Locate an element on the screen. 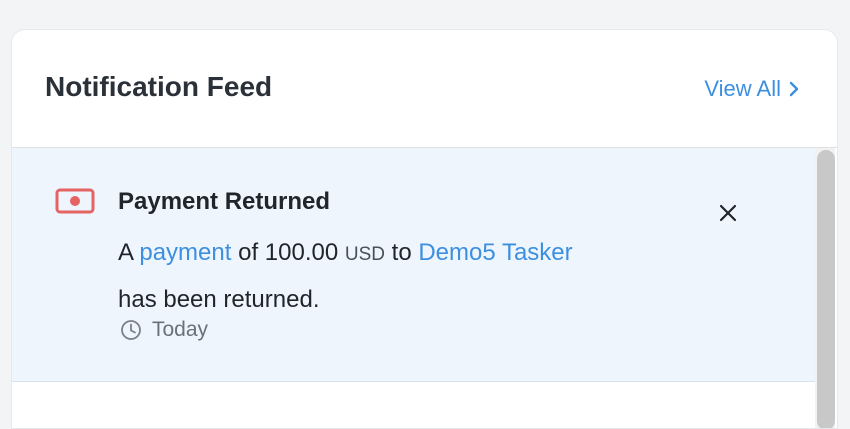  page-title: Notification Feed is located at coordinates (159, 86).